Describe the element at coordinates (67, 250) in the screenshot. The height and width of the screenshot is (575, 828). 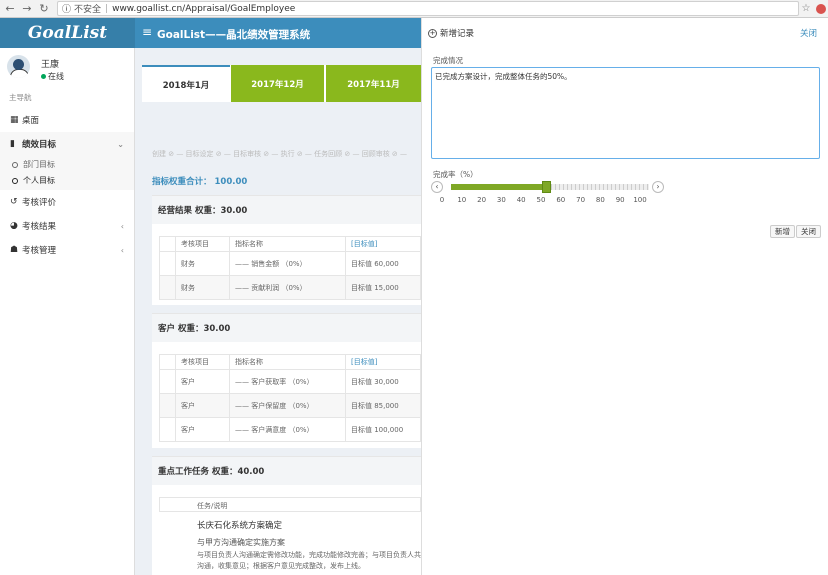
I see `sidebar-item-management: ☗ 考核管理 ‹` at that location.